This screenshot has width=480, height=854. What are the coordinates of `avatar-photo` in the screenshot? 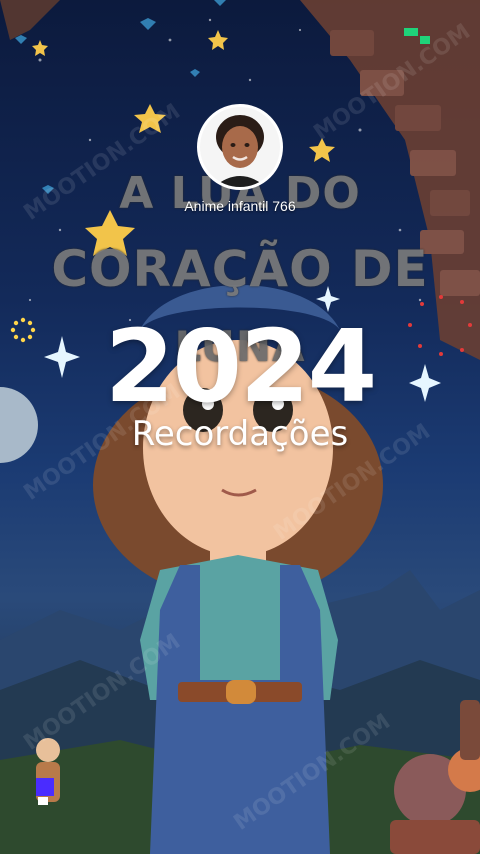 It's located at (240, 147).